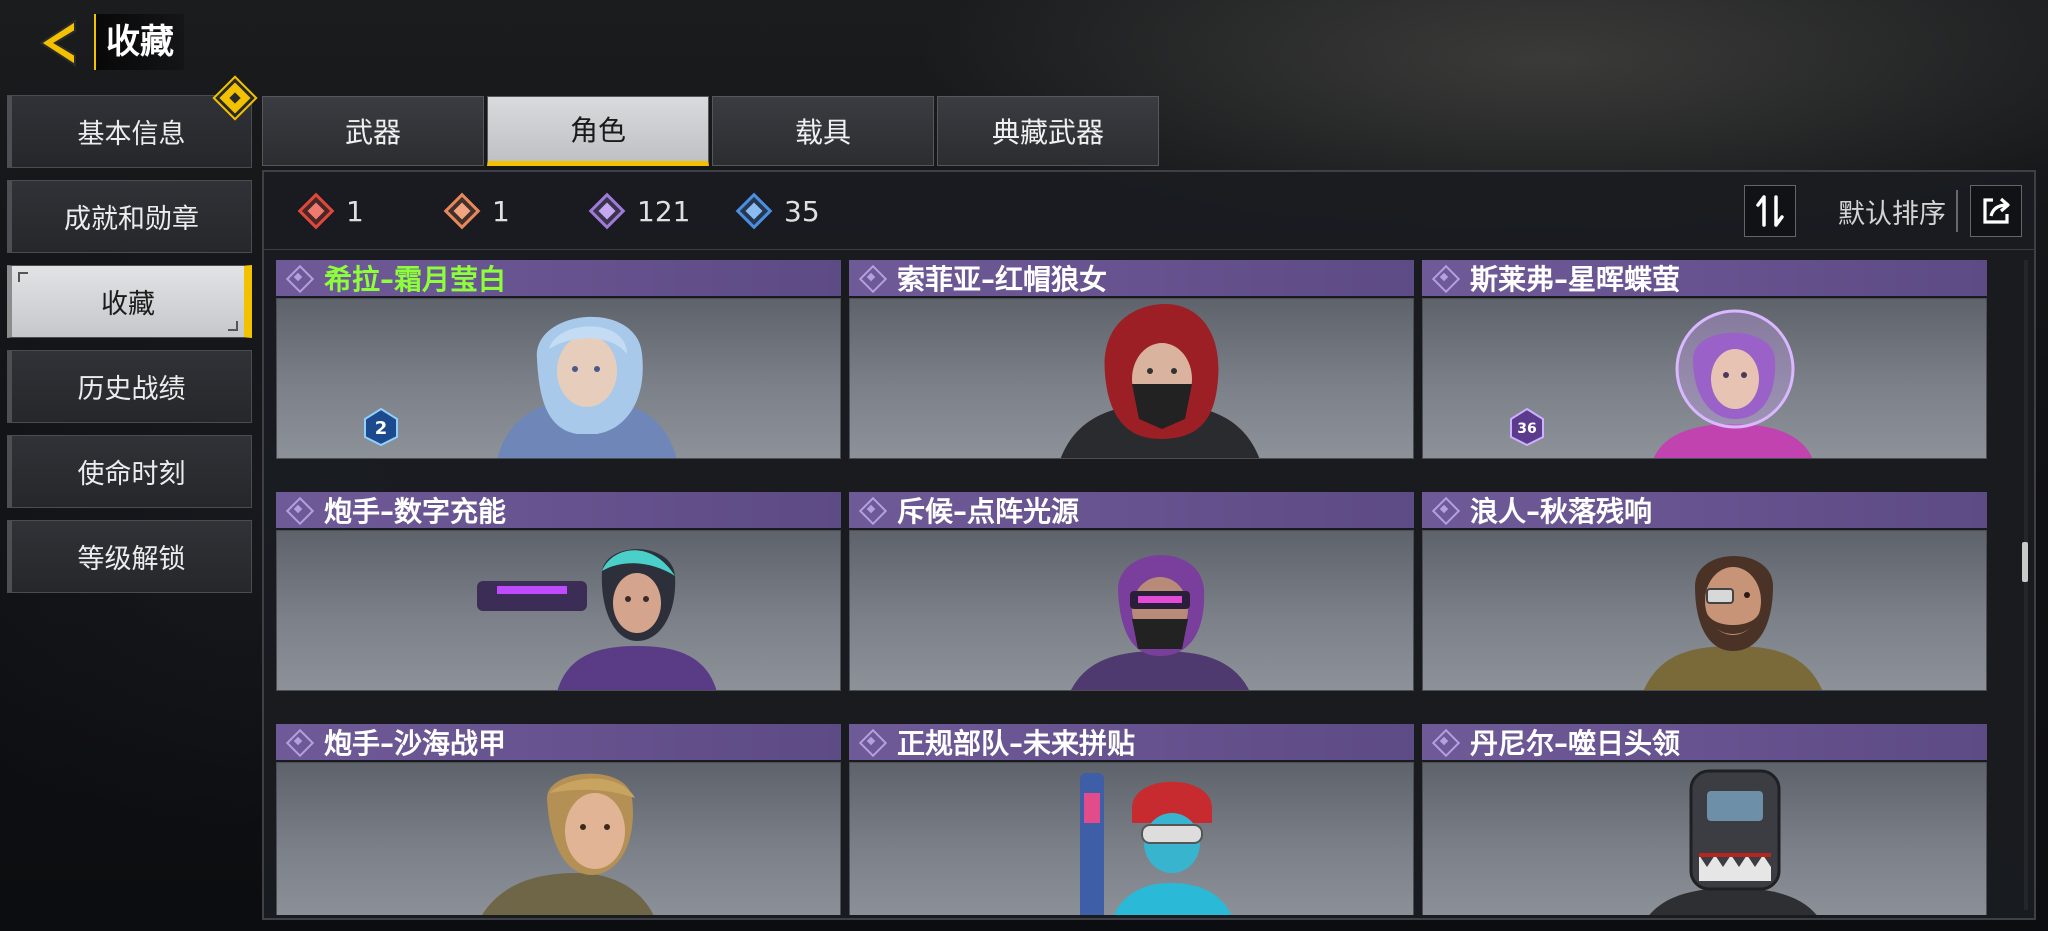  What do you see at coordinates (1016, 743) in the screenshot?
I see `card-name: 正规部队–未来拼贴` at bounding box center [1016, 743].